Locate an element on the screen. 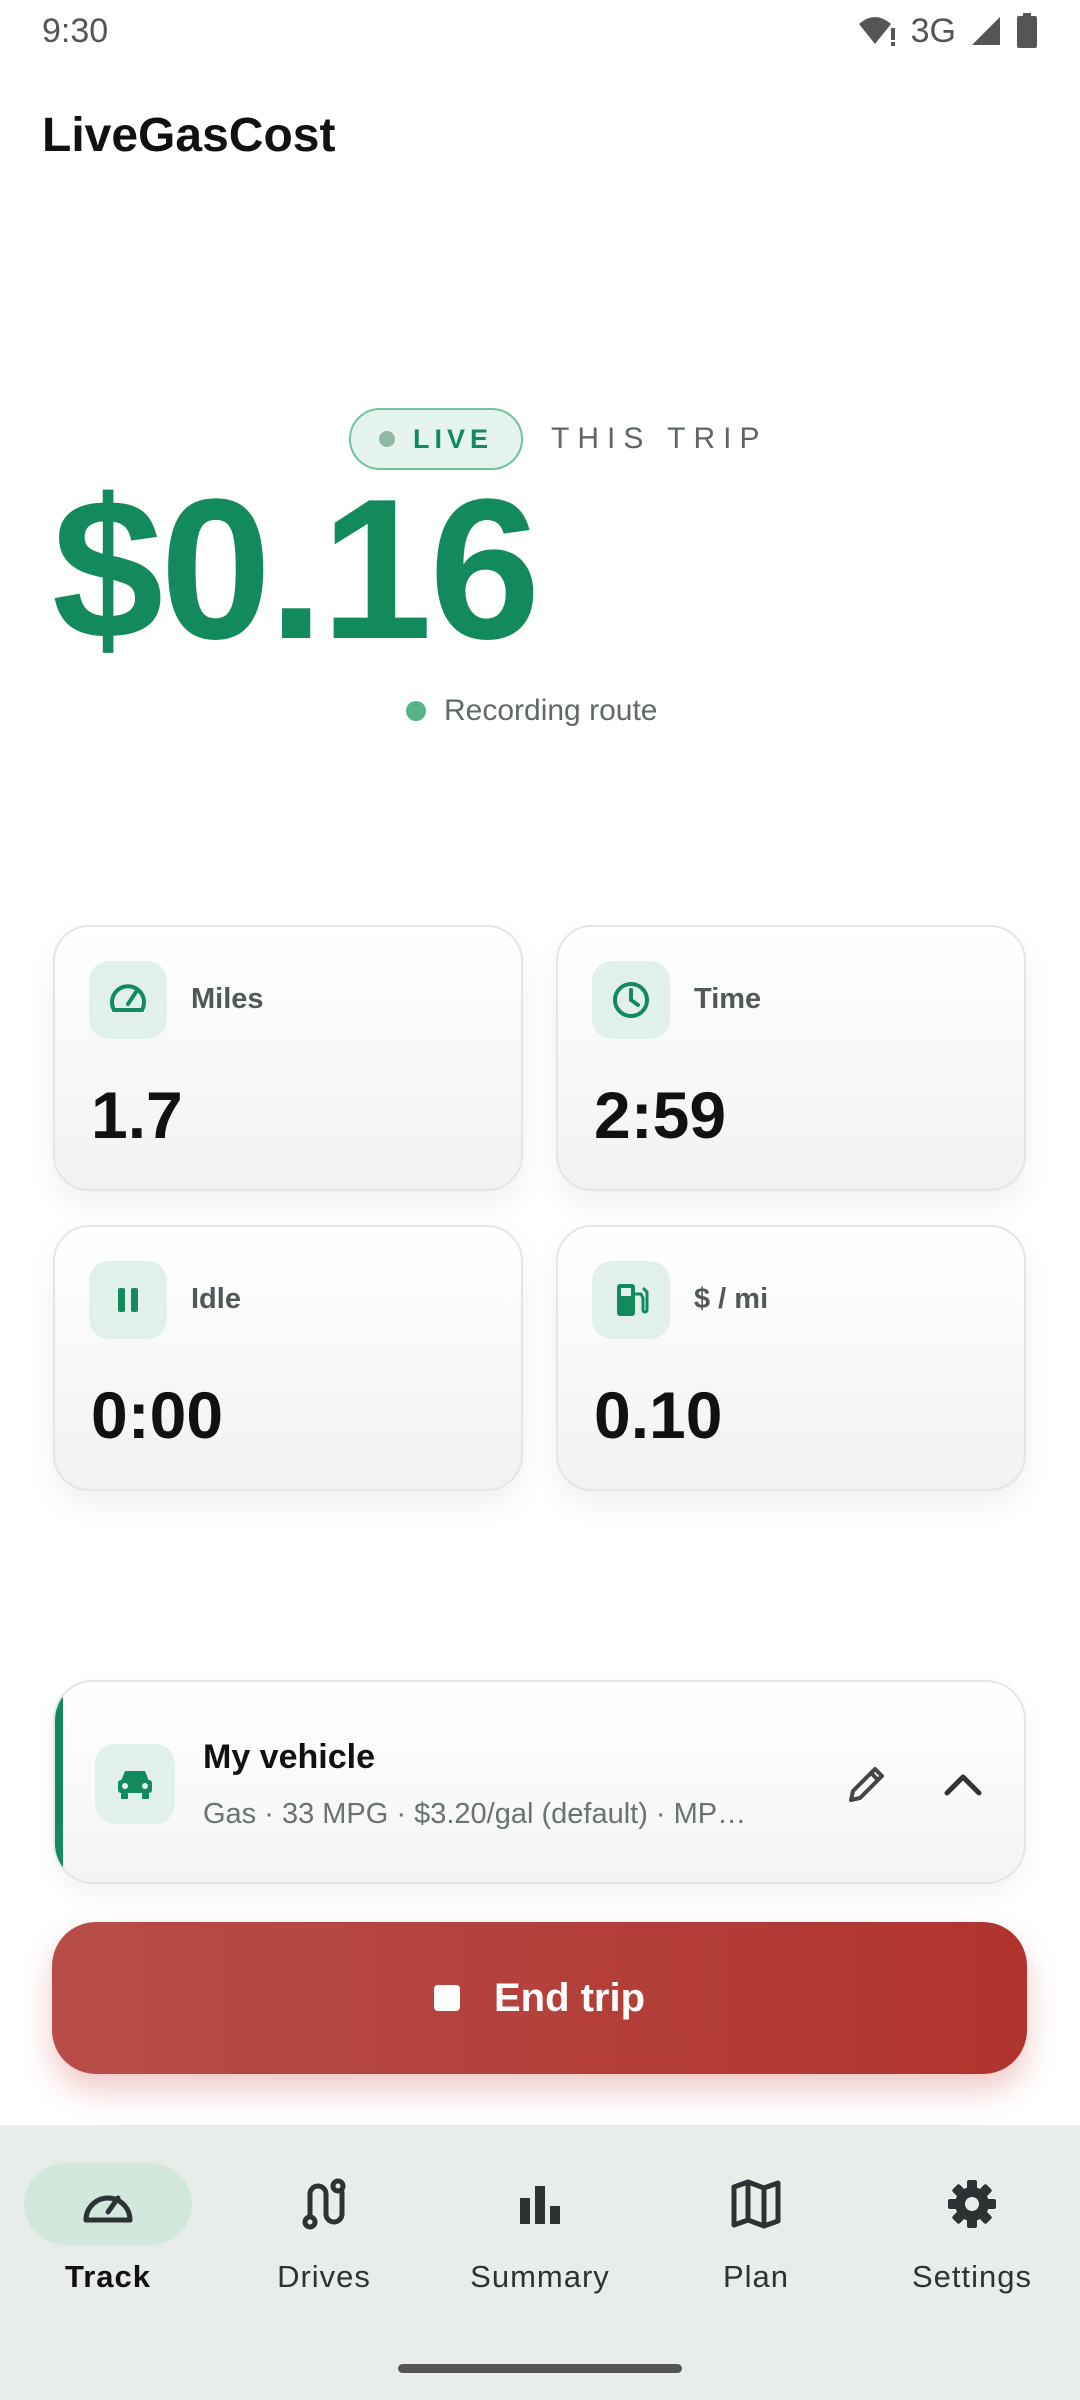 The height and width of the screenshot is (2400, 1080). nav-label: Summary is located at coordinates (540, 2276).